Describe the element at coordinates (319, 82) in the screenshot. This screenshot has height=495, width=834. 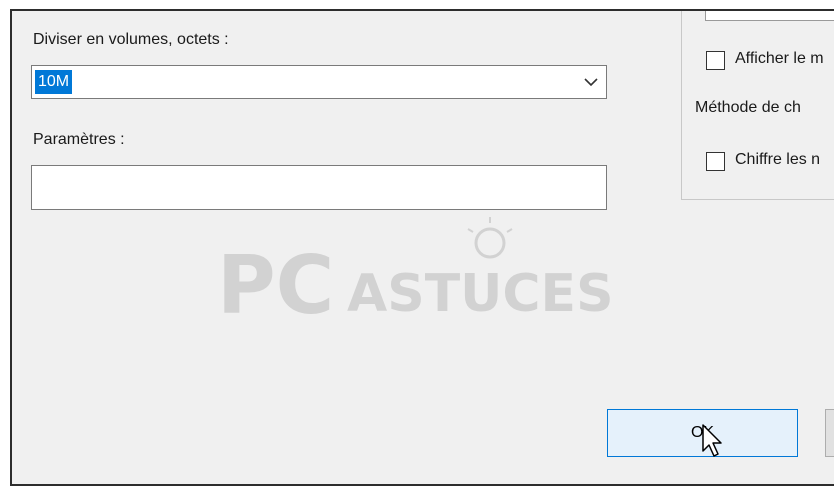
I see `split-volumes-combobox: 10M` at that location.